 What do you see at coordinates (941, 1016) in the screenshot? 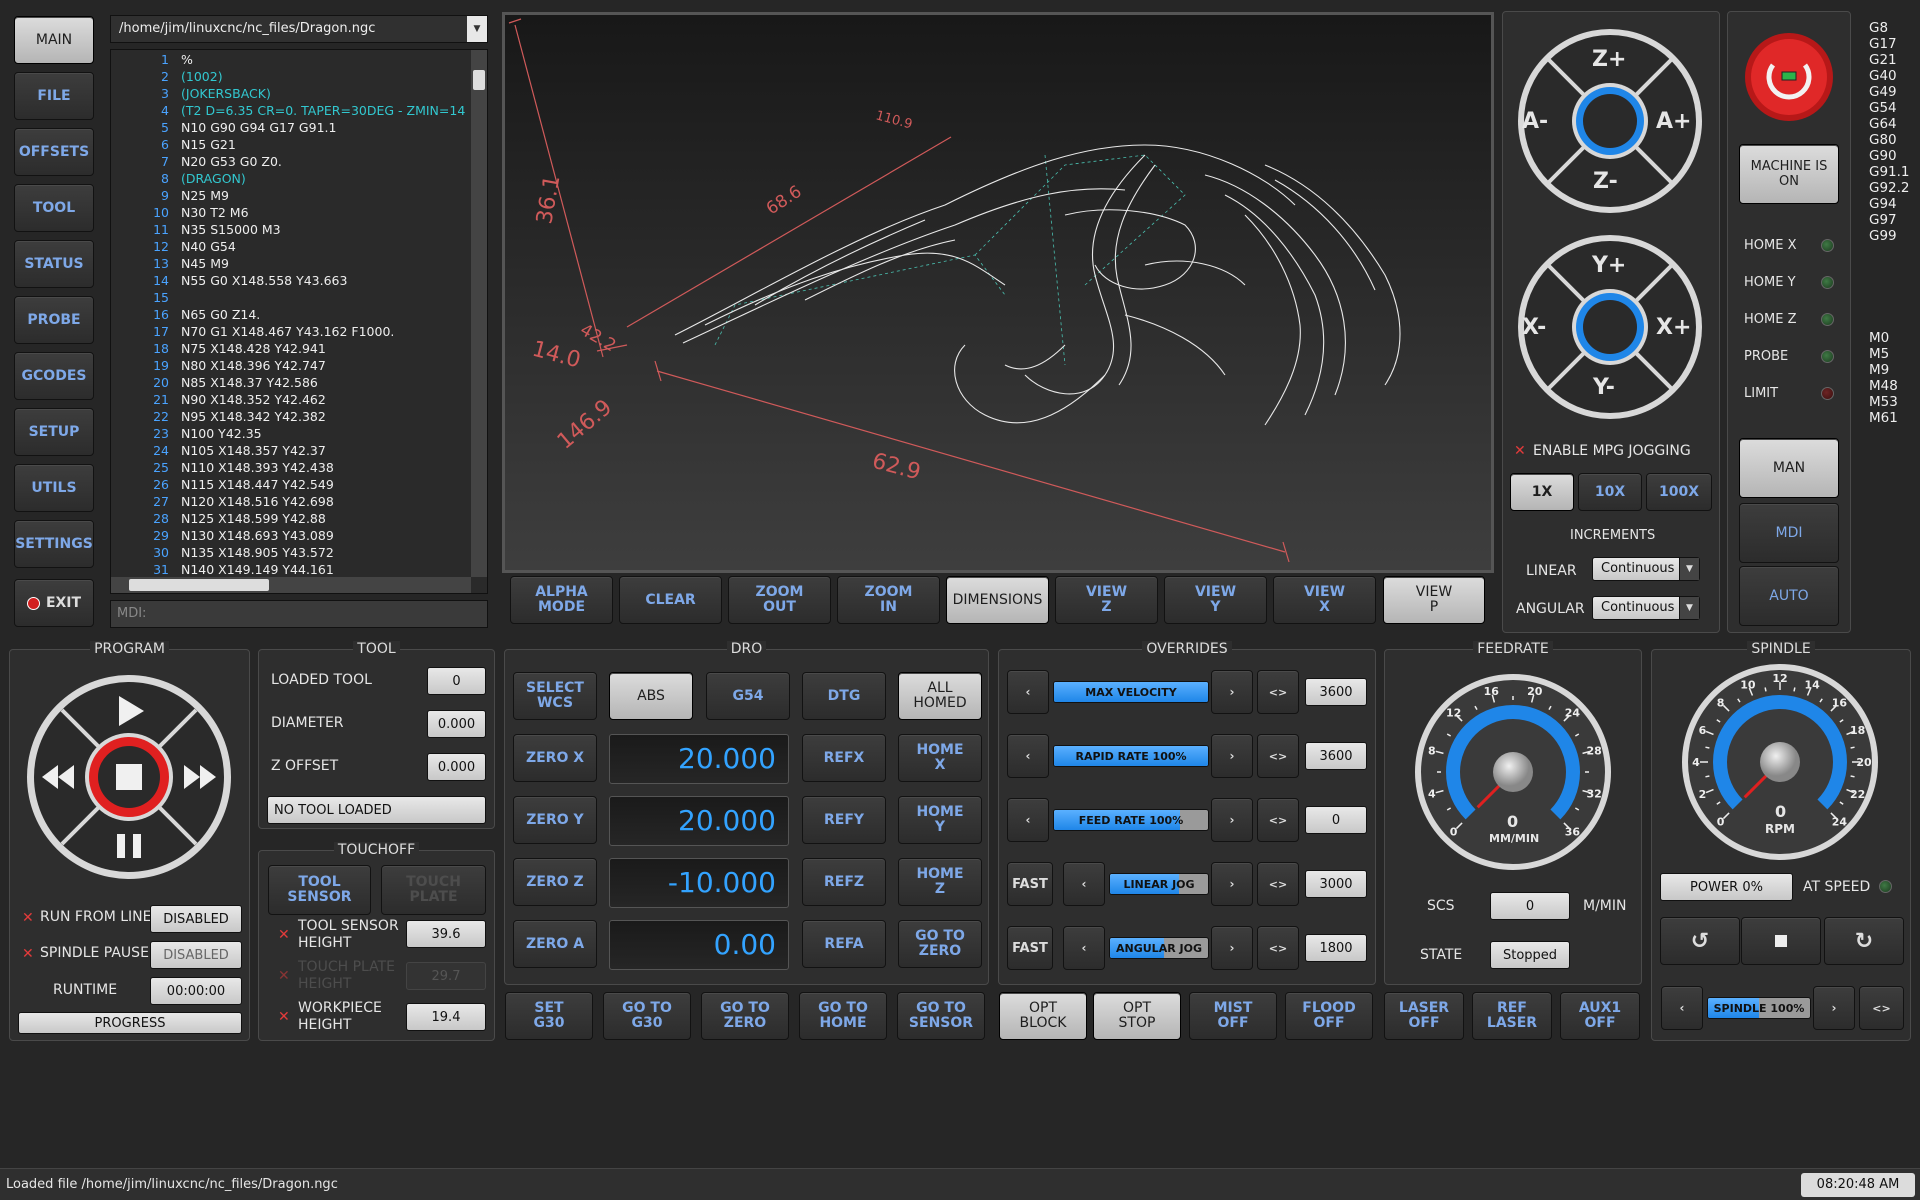
I see `action-go-to-sensor-button: GO TO SENSOR` at bounding box center [941, 1016].